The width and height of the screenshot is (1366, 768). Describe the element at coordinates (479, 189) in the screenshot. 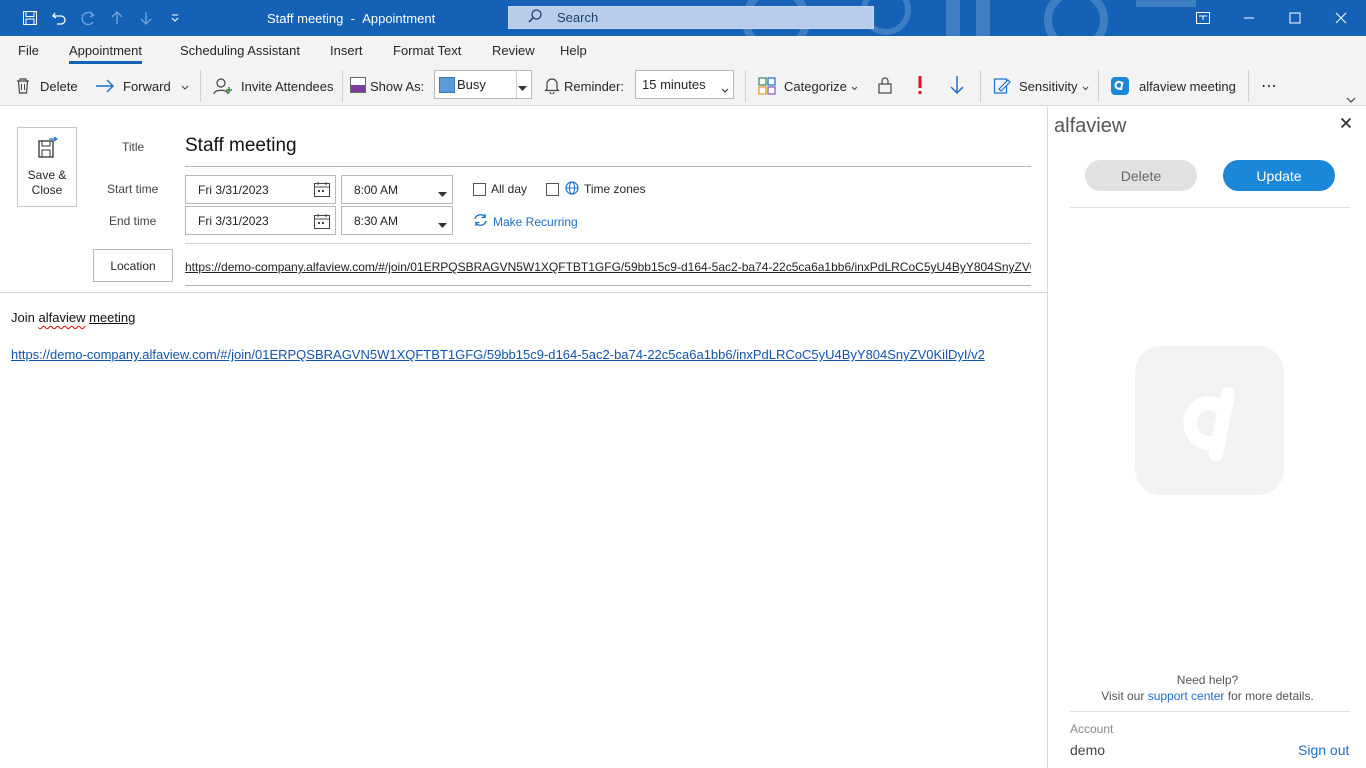

I see `all-day-checkbox` at that location.